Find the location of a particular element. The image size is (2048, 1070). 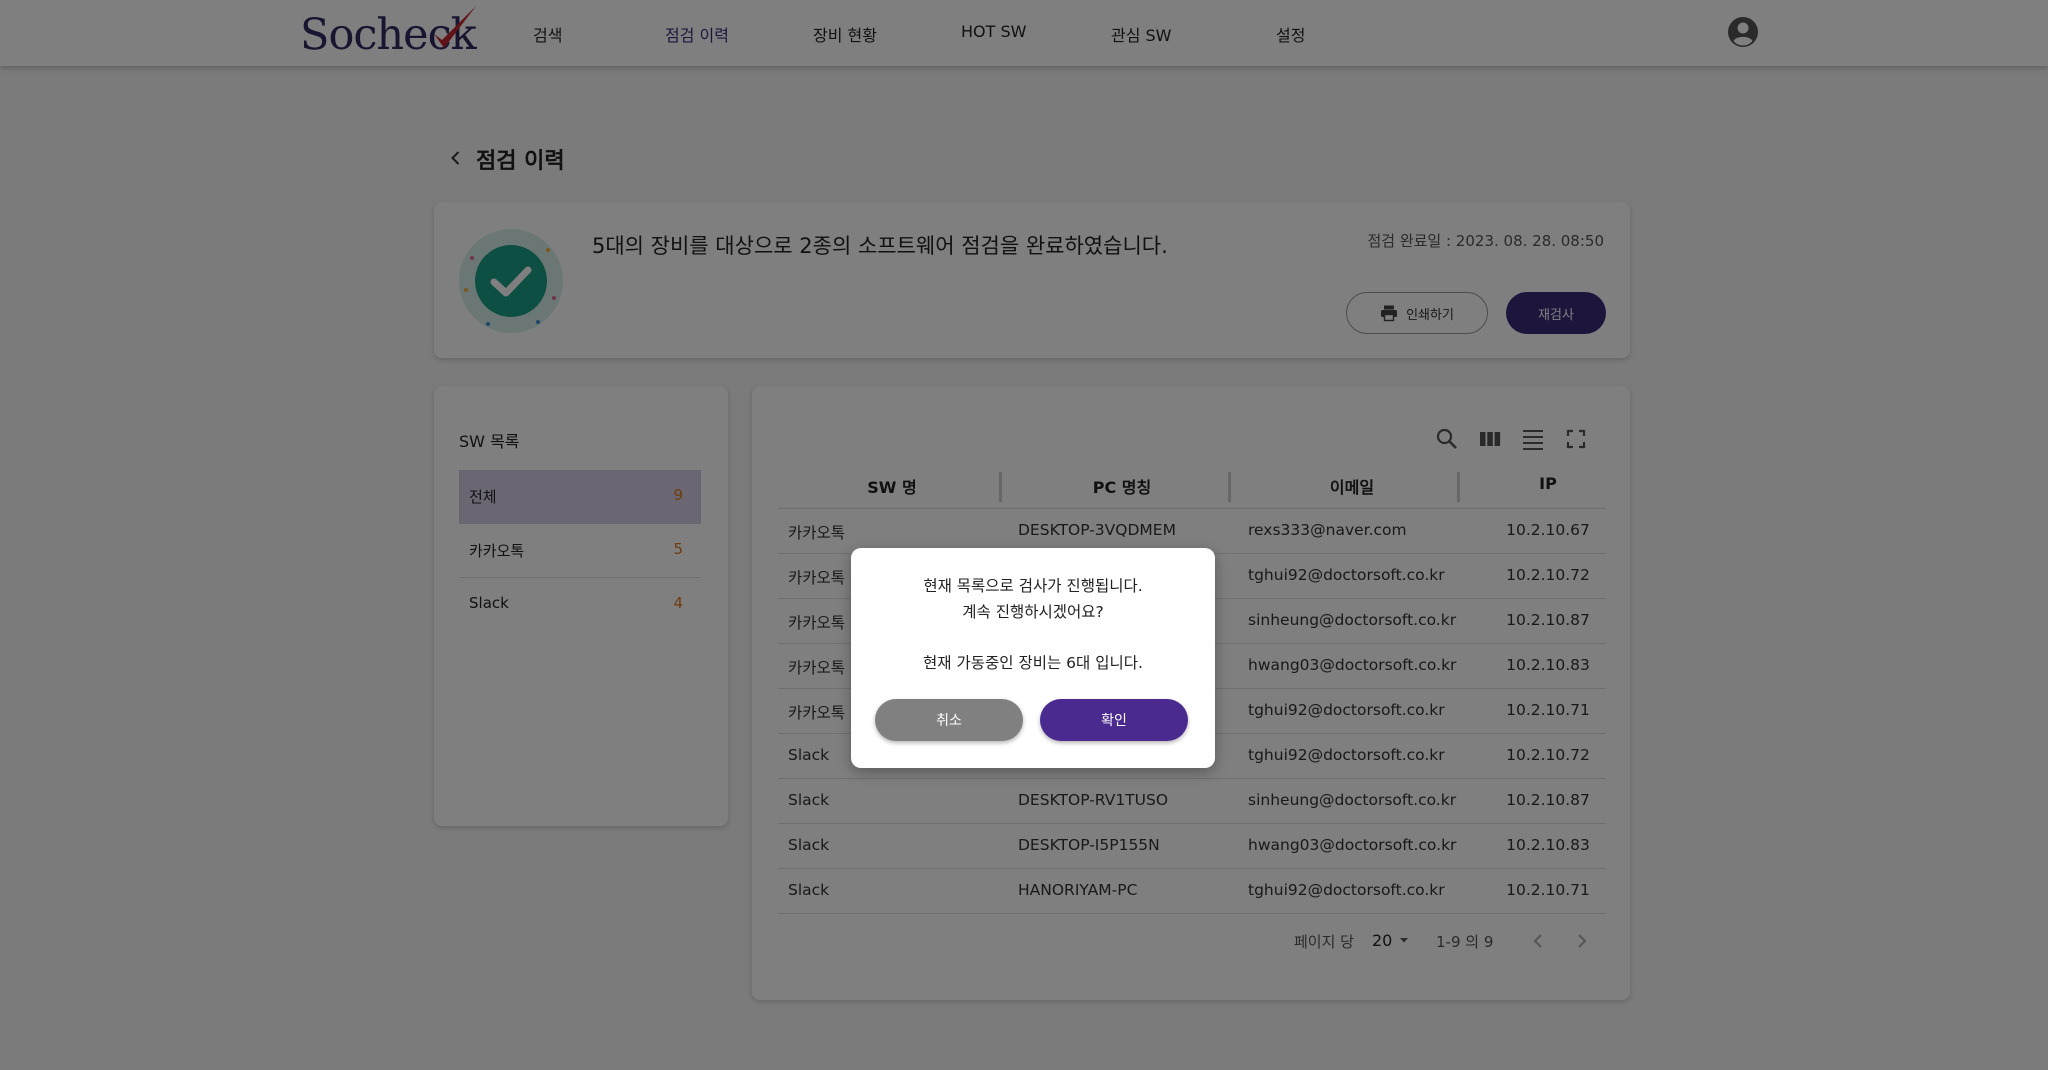

dialog-message-line-2: 계속 진행하시겠어요? is located at coordinates (1033, 612).